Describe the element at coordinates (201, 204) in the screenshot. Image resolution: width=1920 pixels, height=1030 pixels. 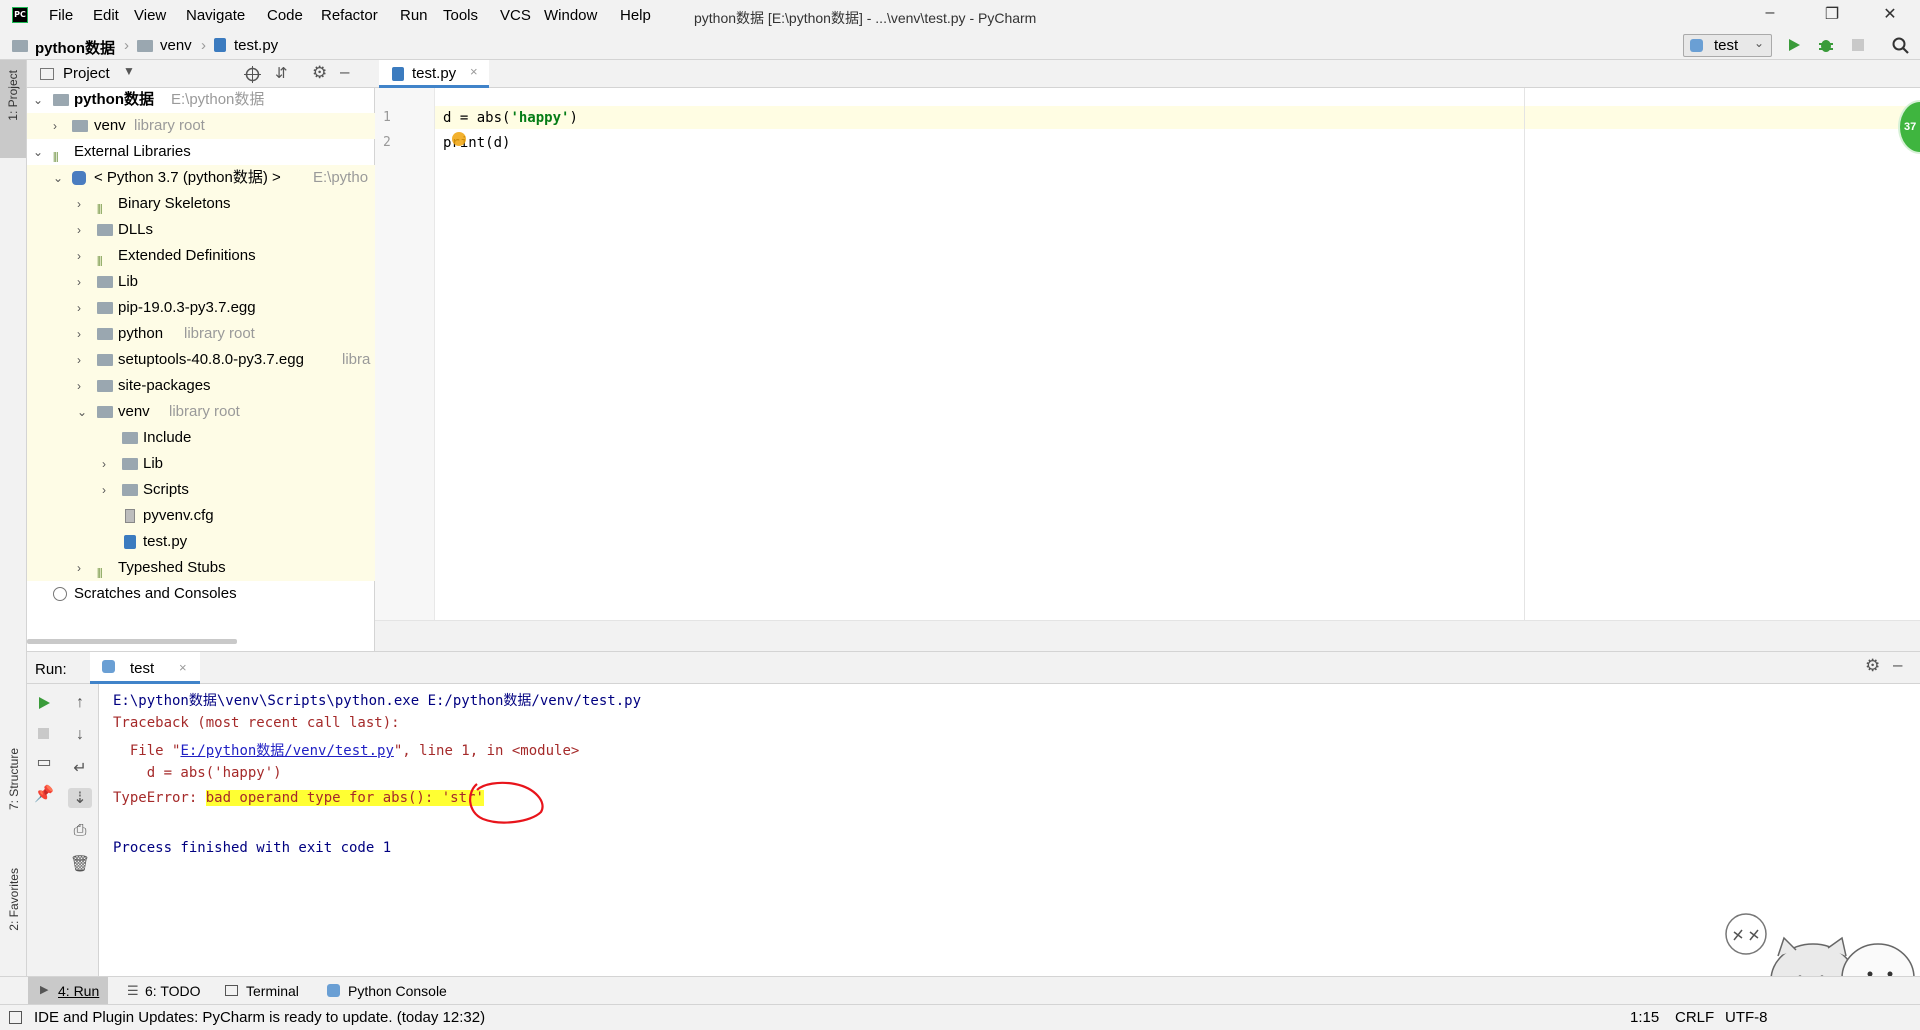
I see `tree-item-binary-skeletons: › ⫴ Binary Skeletons` at that location.